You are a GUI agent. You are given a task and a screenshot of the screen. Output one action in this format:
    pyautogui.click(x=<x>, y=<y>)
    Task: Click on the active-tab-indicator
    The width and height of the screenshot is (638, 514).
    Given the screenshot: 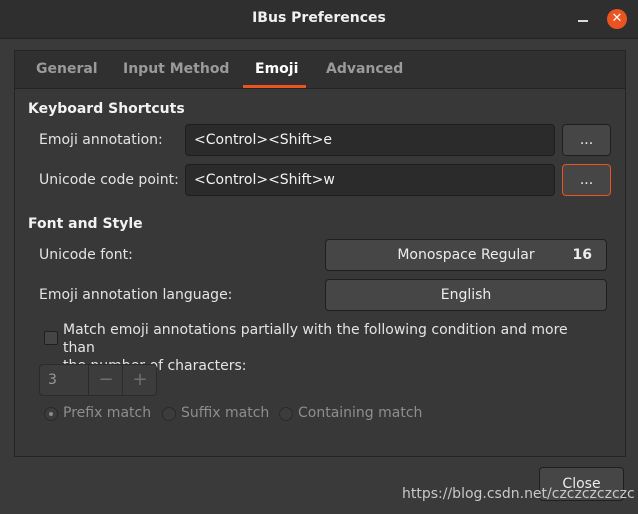 What is the action you would take?
    pyautogui.click(x=274, y=86)
    